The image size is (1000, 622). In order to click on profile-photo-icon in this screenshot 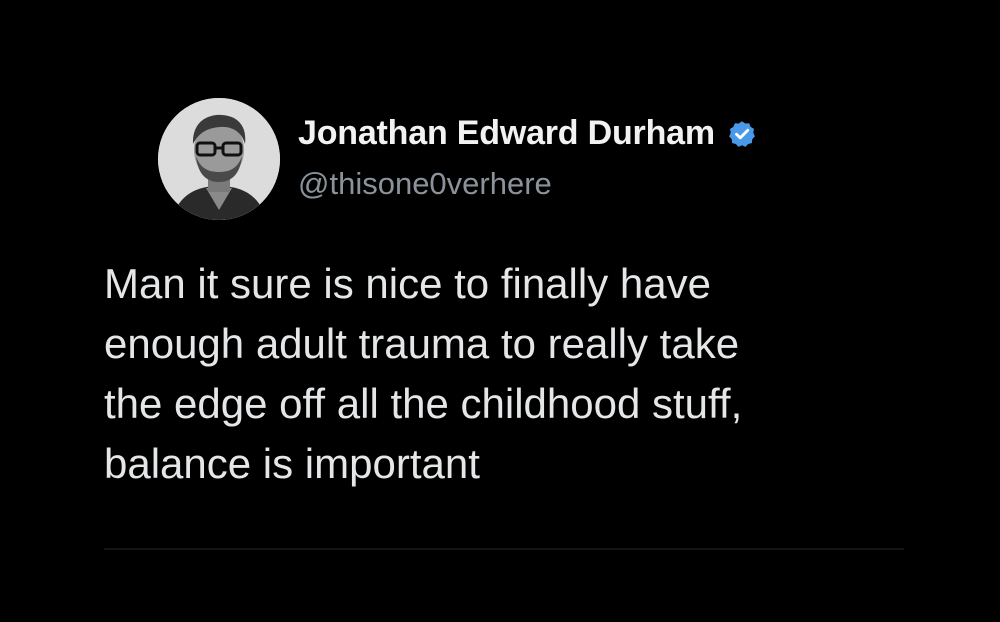, I will do `click(219, 159)`.